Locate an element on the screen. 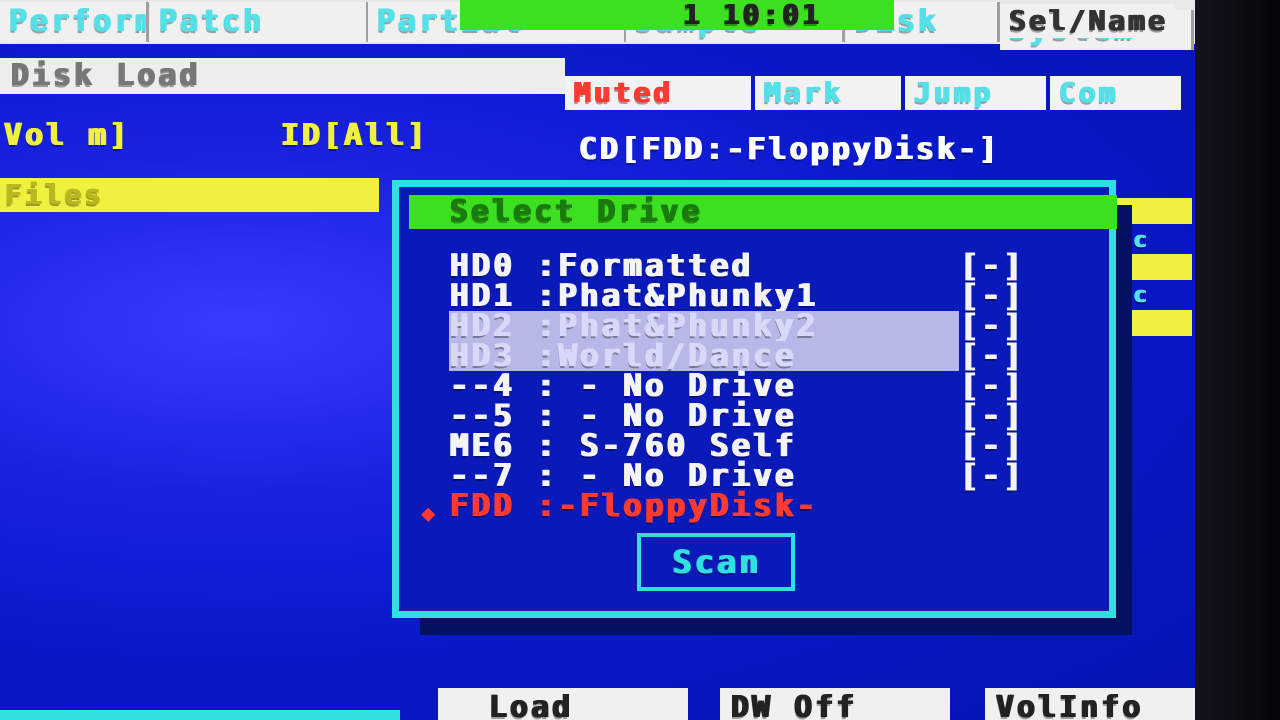  load-label: Load is located at coordinates (530, 705).